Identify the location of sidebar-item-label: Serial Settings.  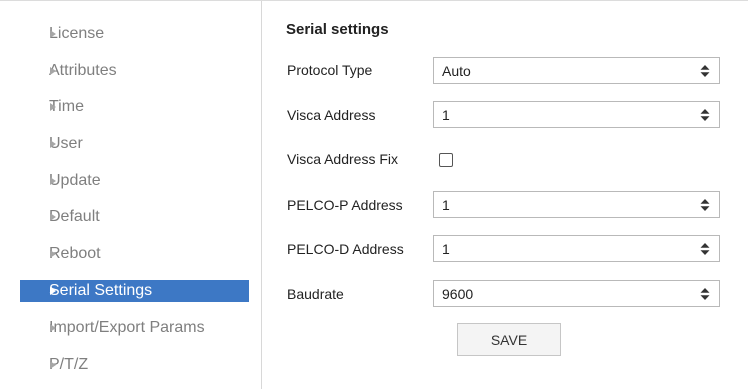
(101, 290).